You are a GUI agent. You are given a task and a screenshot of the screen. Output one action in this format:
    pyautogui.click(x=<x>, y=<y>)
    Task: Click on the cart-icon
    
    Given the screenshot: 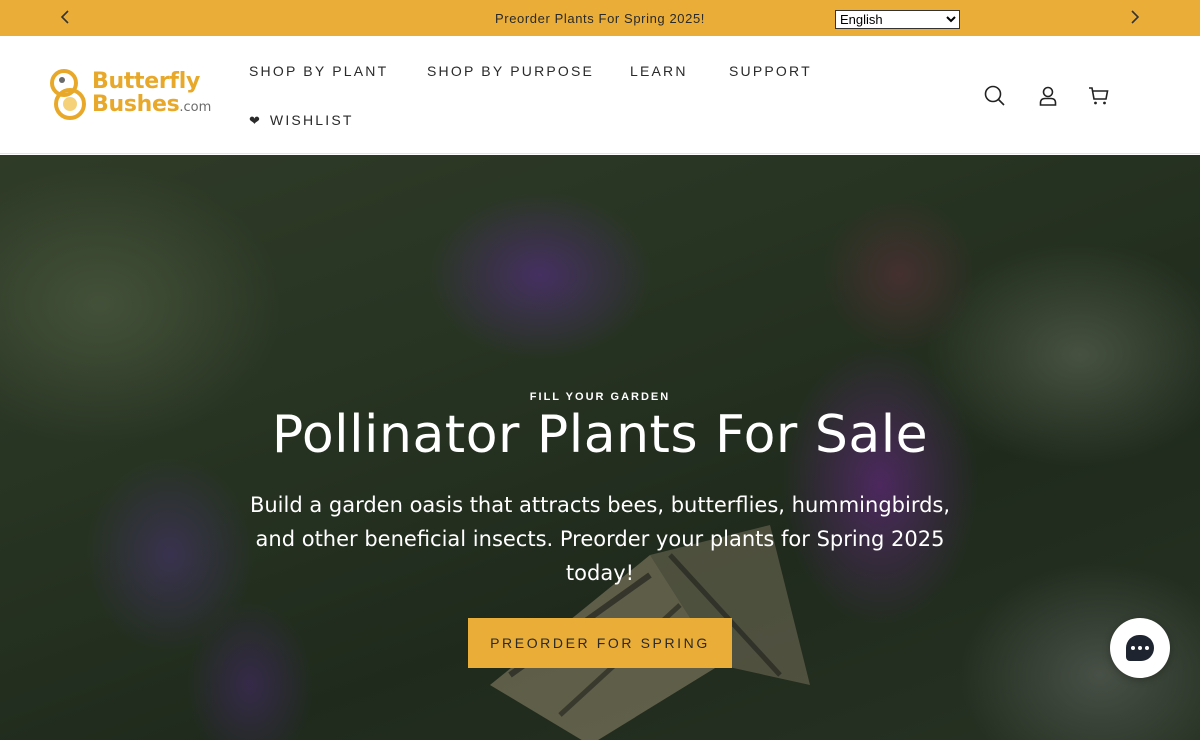 What is the action you would take?
    pyautogui.click(x=1099, y=96)
    